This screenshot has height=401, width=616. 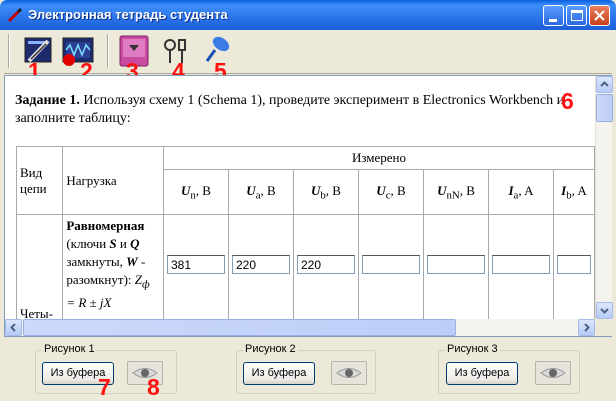 I want to click on cell-ib, so click(x=573, y=266).